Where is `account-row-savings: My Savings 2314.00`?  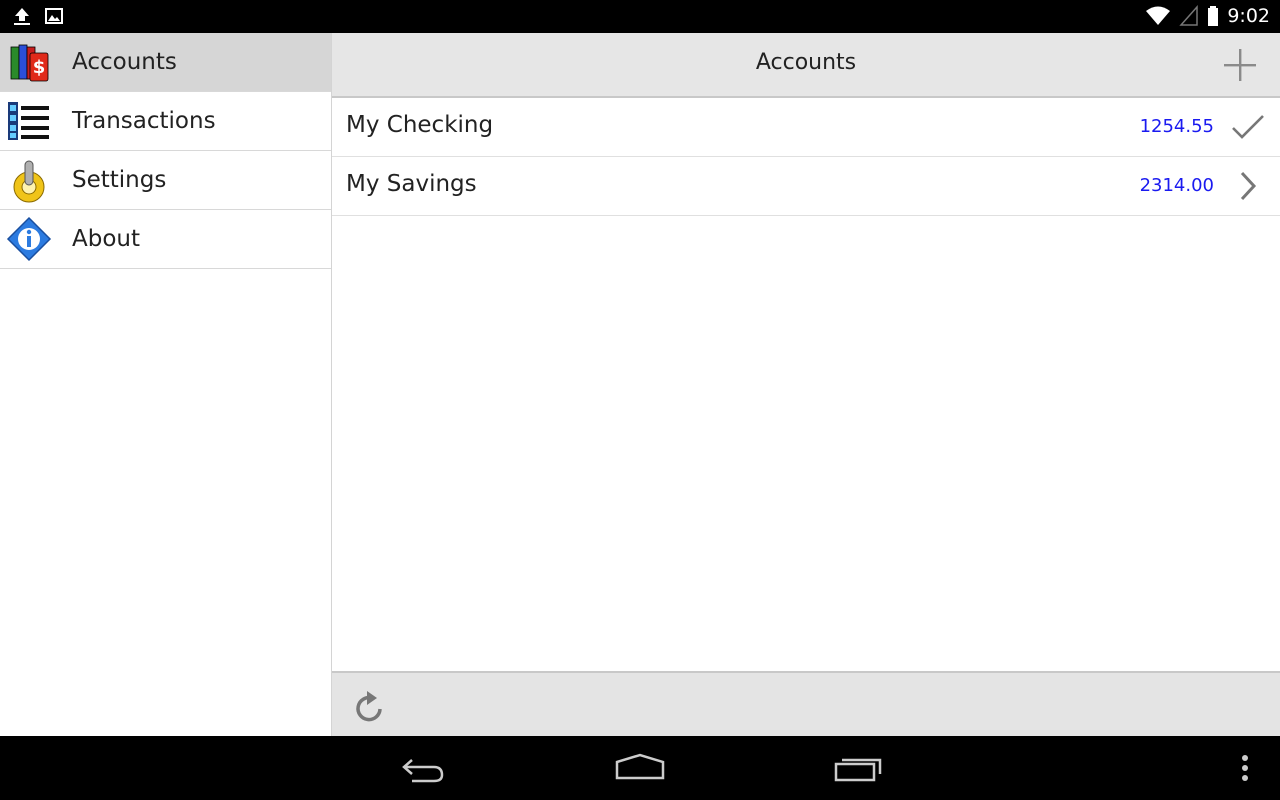
account-row-savings: My Savings 2314.00 is located at coordinates (806, 186).